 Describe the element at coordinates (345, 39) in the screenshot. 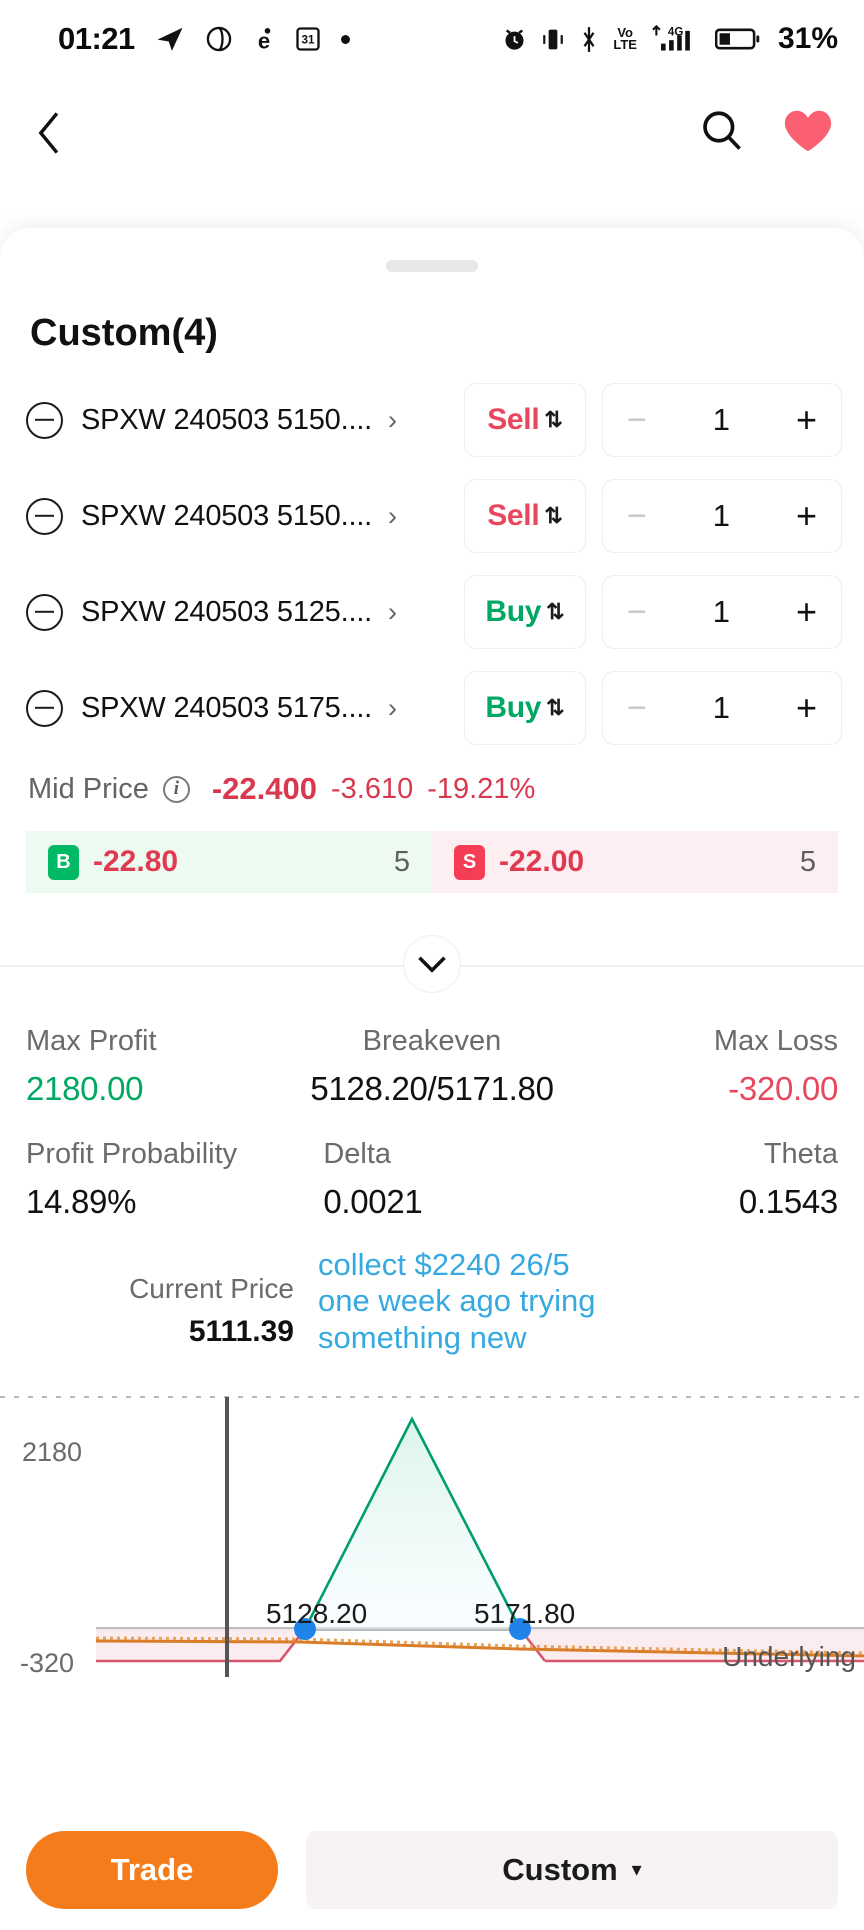

I see `dot-icon` at that location.